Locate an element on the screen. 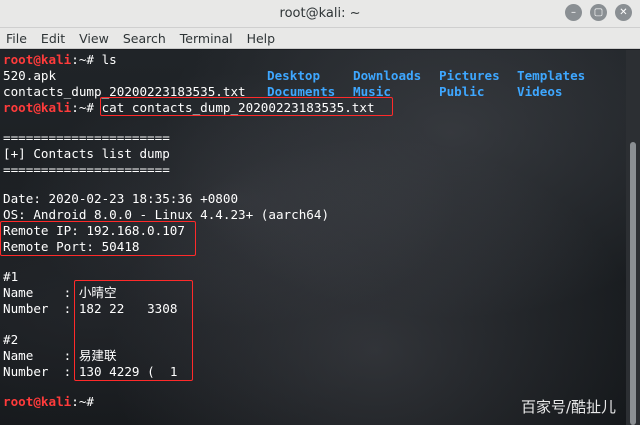  ls-dir: Pictures is located at coordinates (469, 75).